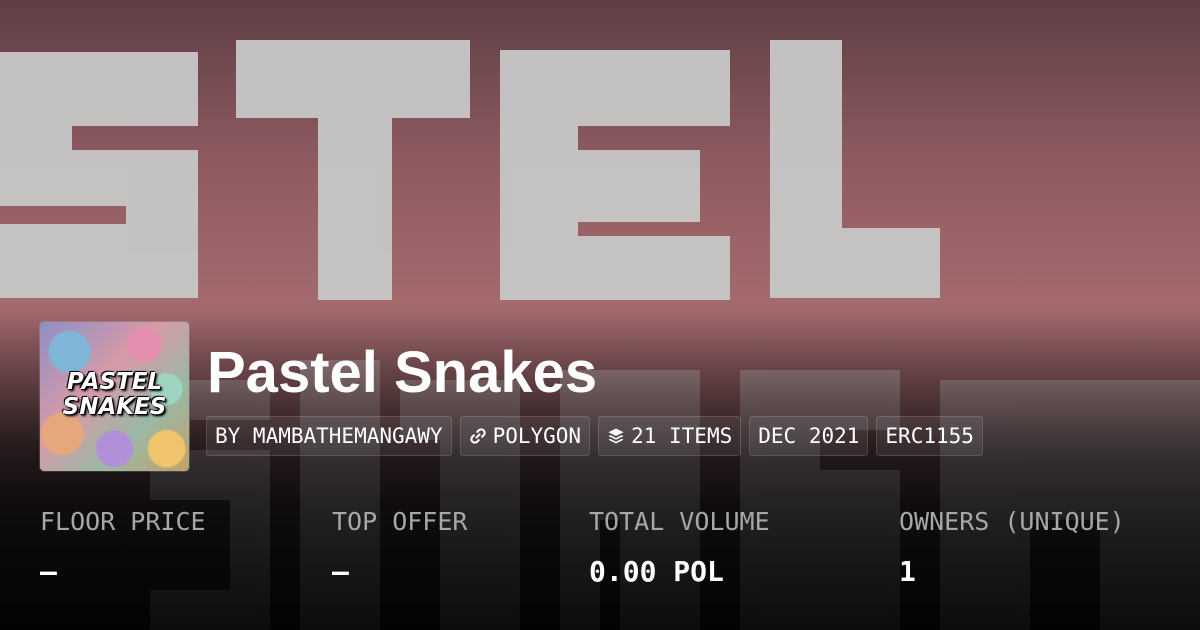 This screenshot has width=1200, height=630. I want to click on stat-total-volume-label: TOTAL VOLUME, so click(679, 521).